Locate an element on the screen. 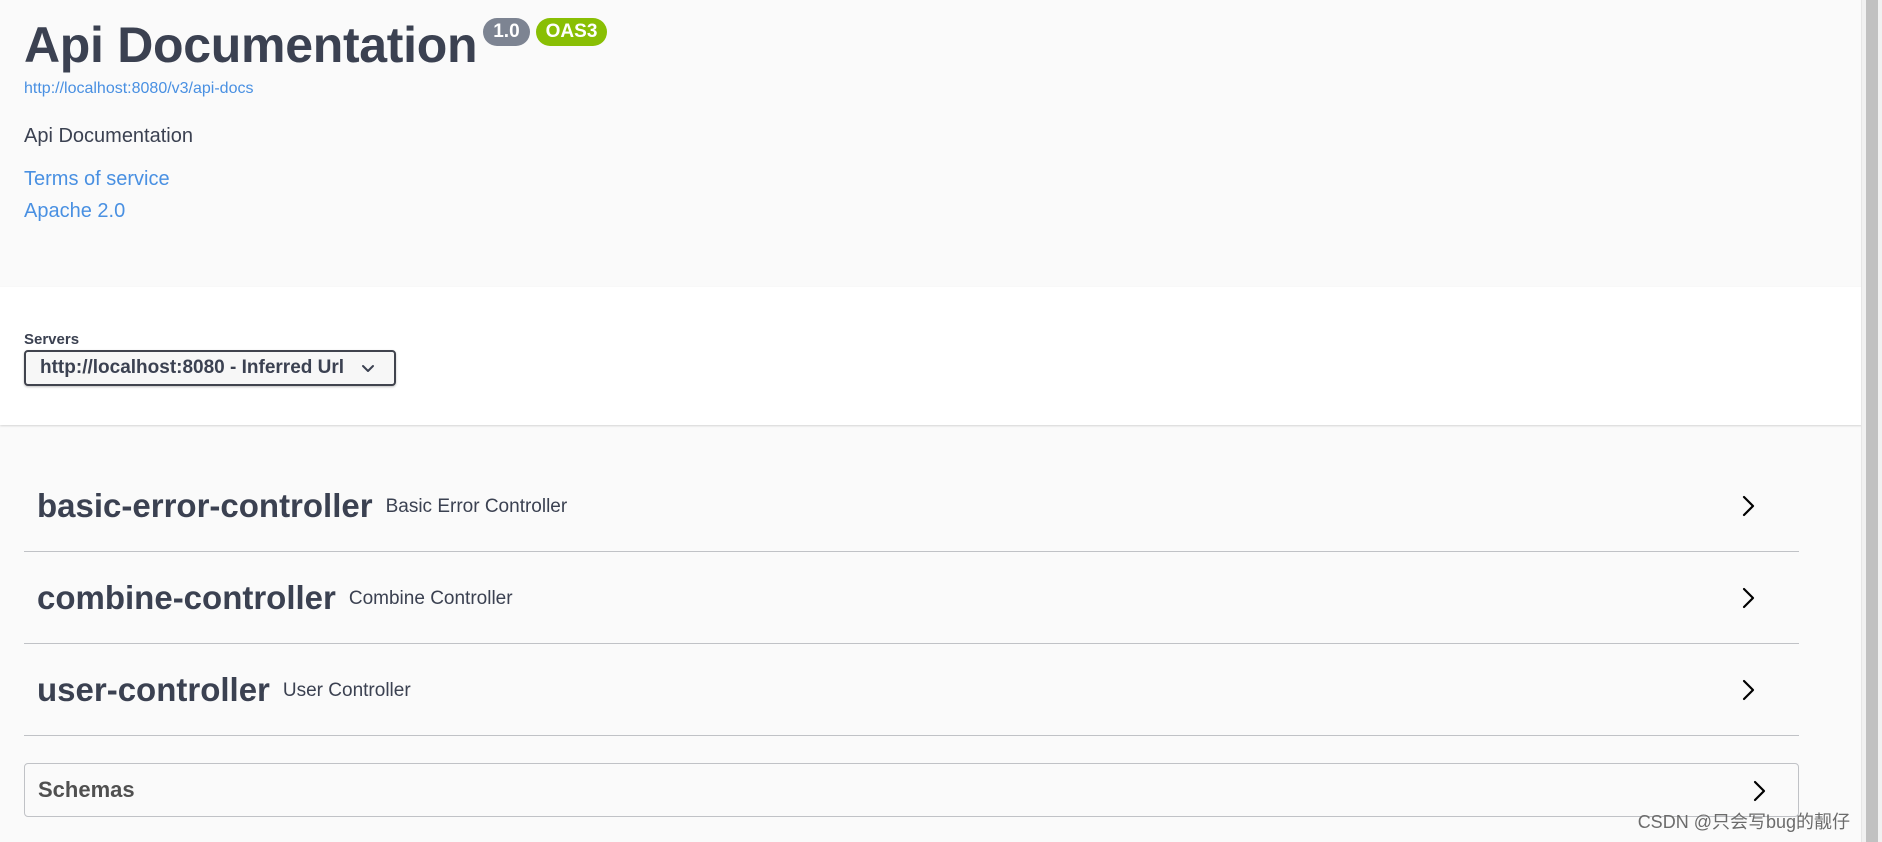 The height and width of the screenshot is (842, 1882). api-docs-link: http://localhost:8080/v3/api-docs is located at coordinates (138, 89).